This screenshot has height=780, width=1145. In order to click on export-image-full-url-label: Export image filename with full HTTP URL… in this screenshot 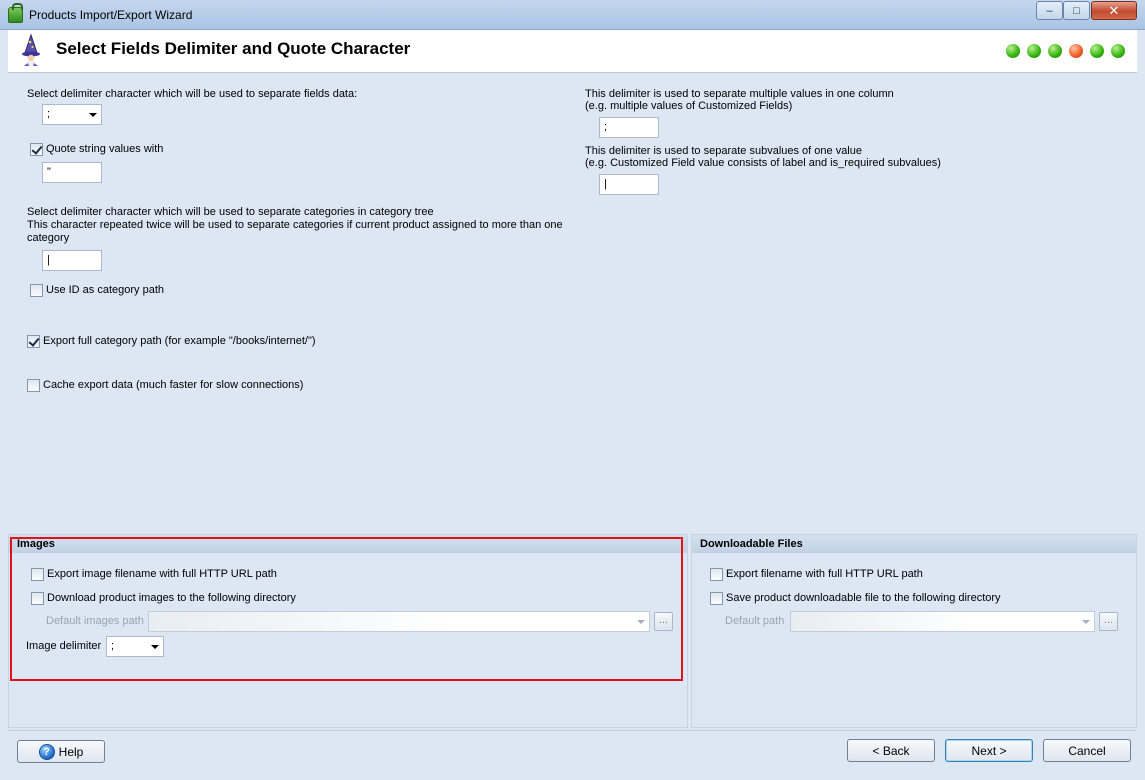, I will do `click(162, 574)`.